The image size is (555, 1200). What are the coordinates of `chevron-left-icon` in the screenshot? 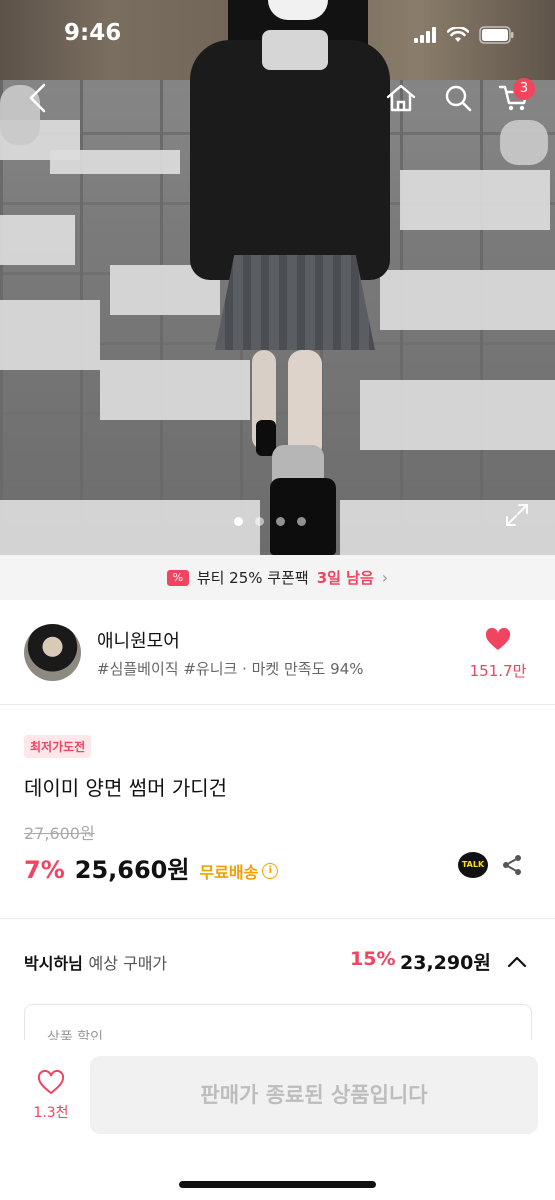 It's located at (37, 98).